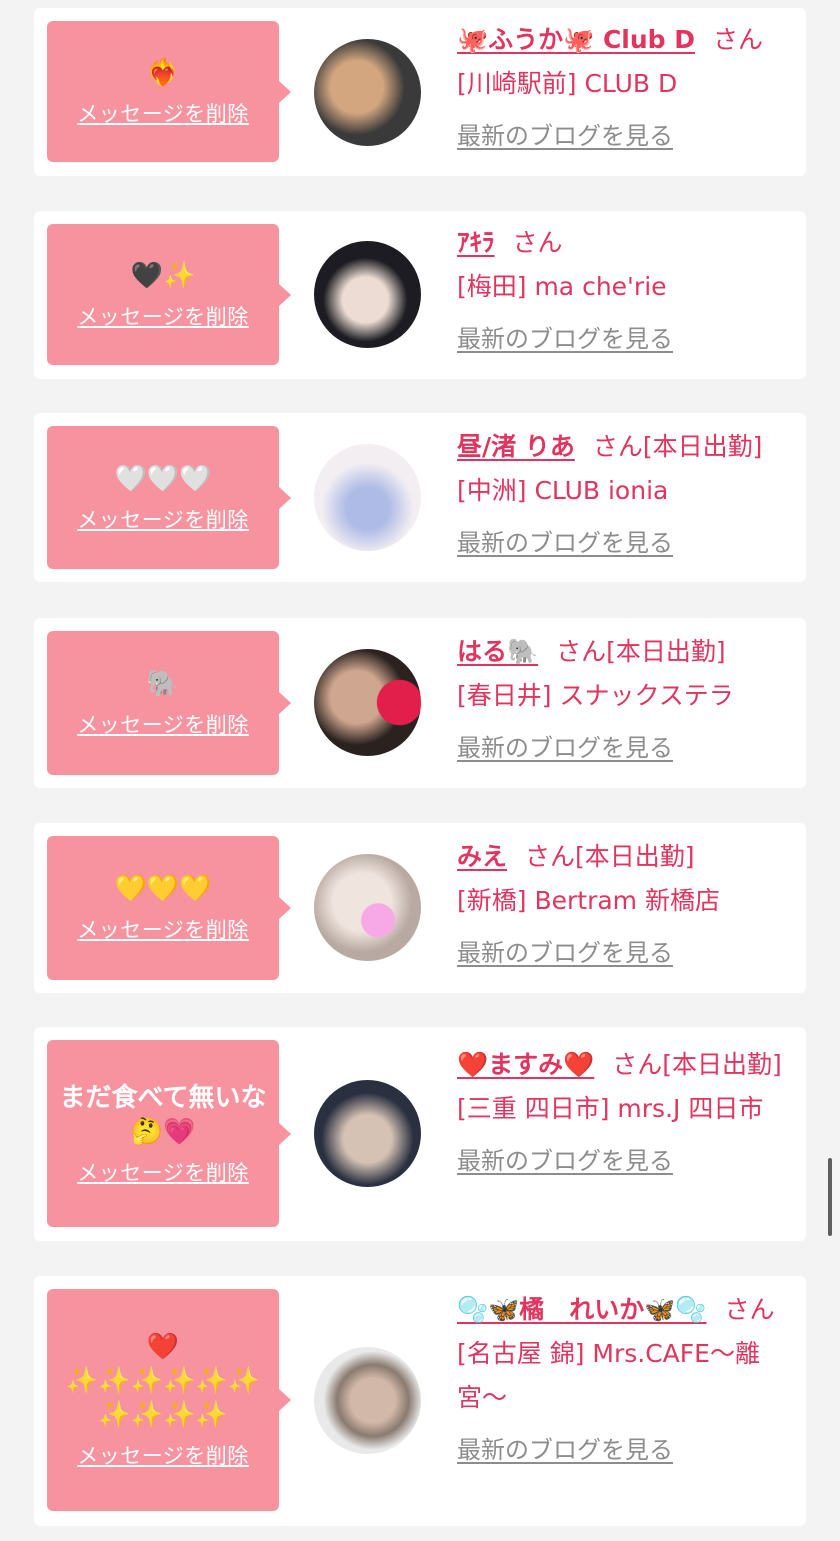 Image resolution: width=840 pixels, height=1541 pixels. I want to click on message-bubble: まだ食べて無いな 🤔💗 メッセージを削除, so click(169, 1133).